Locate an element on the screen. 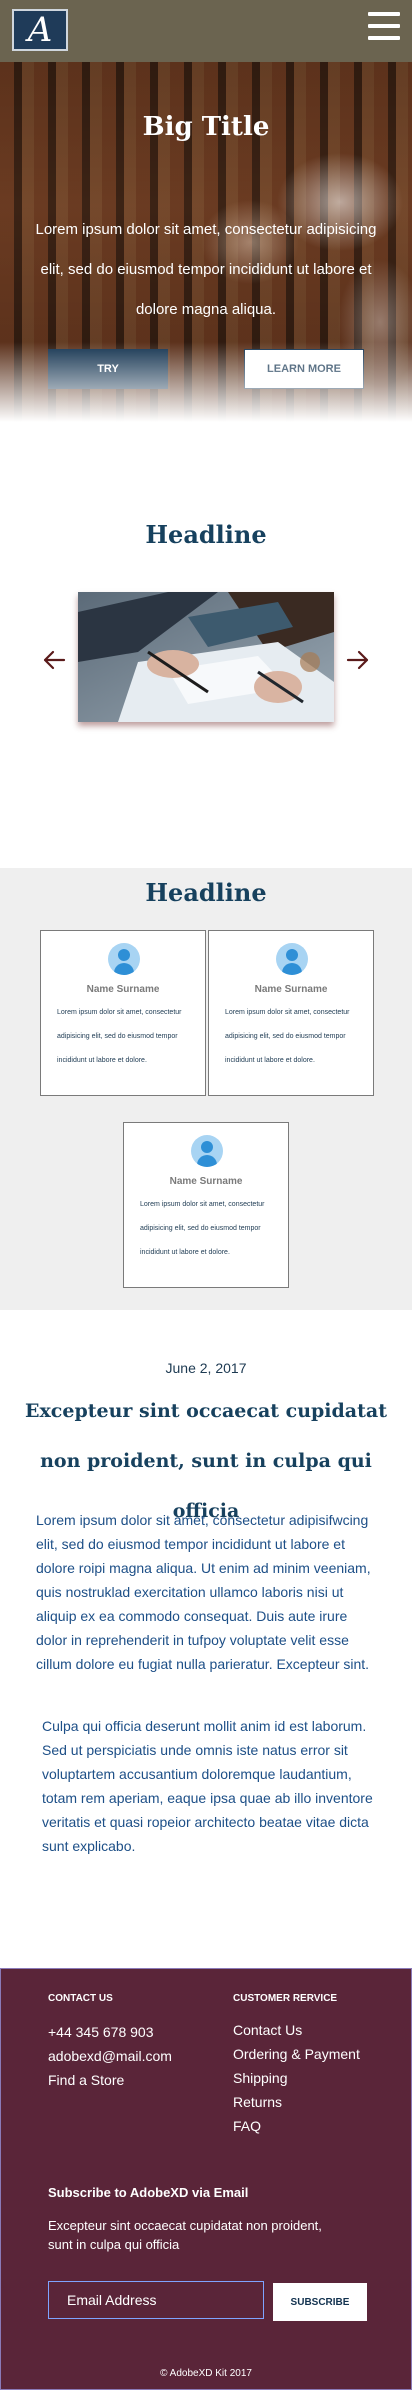 Image resolution: width=412 pixels, height=2390 pixels. hero-title: Big Title is located at coordinates (206, 127).